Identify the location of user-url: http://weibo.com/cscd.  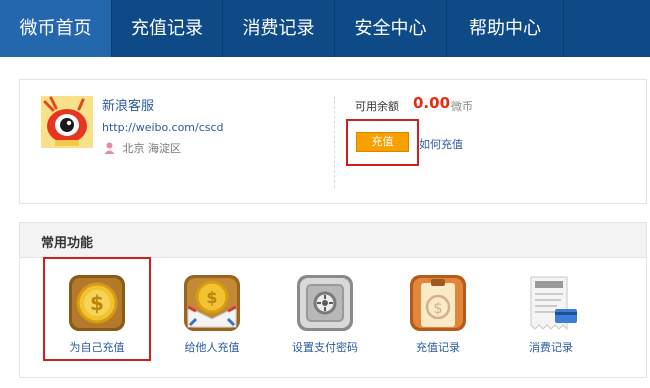
(163, 127).